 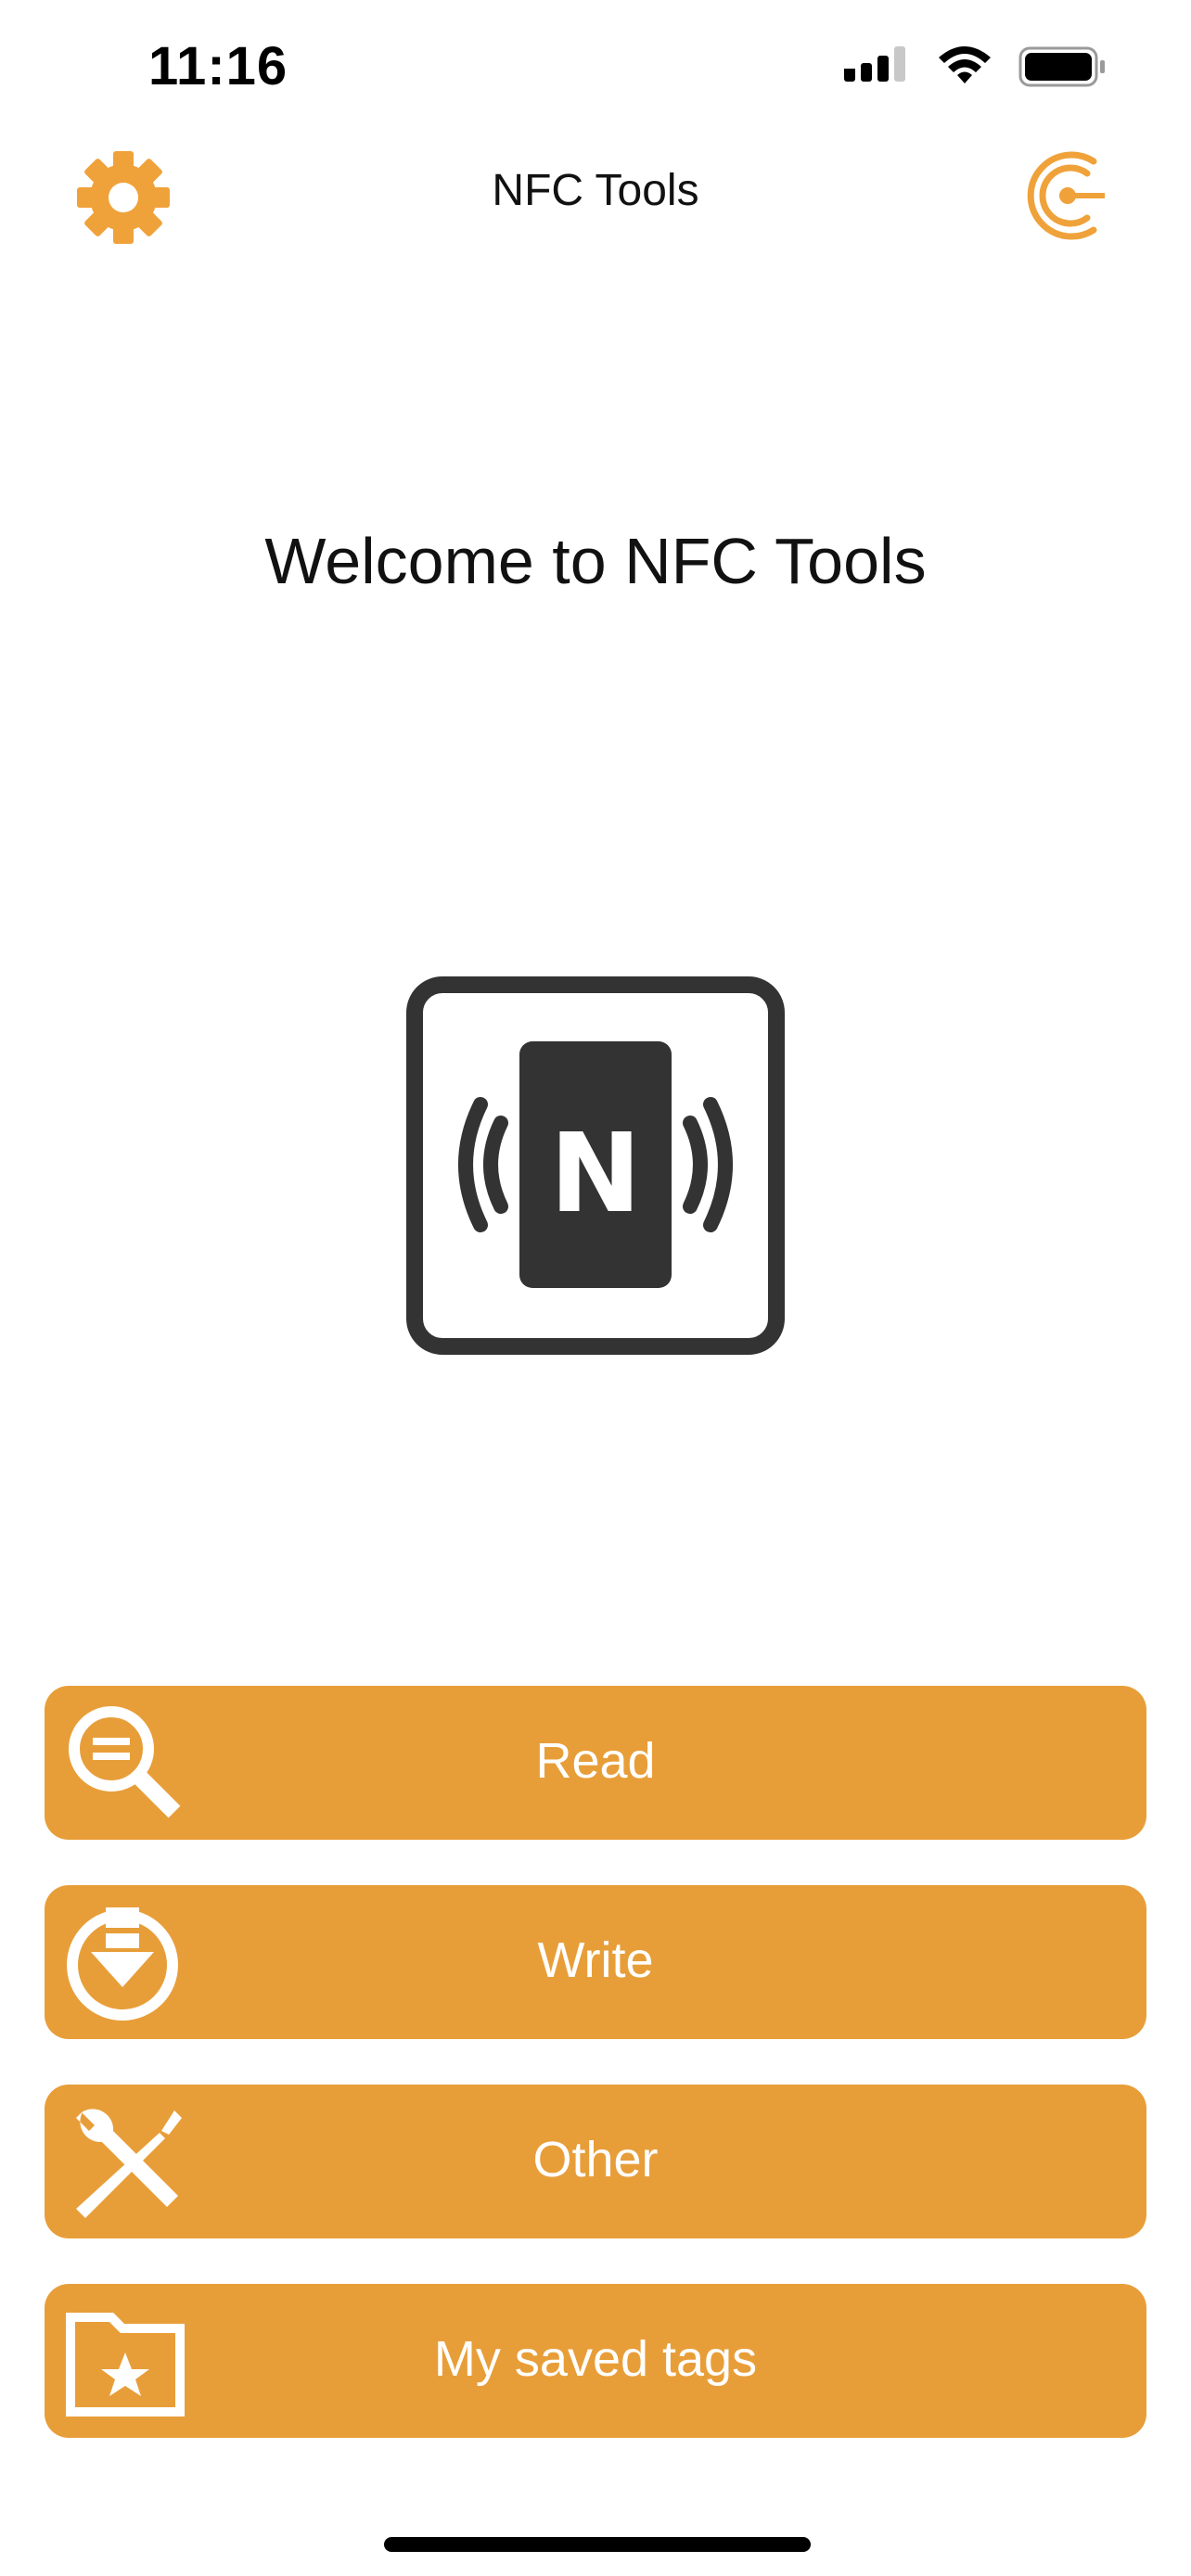 I want to click on nfc-logo: N, so click(x=595, y=1165).